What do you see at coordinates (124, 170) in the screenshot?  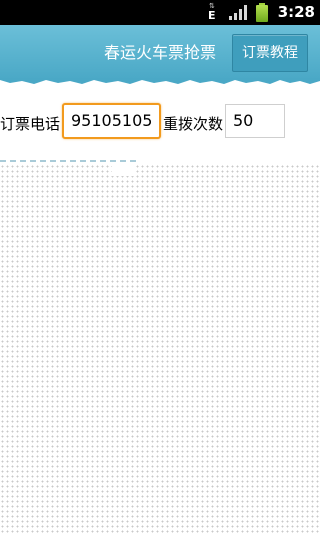 I see `content-notch` at bounding box center [124, 170].